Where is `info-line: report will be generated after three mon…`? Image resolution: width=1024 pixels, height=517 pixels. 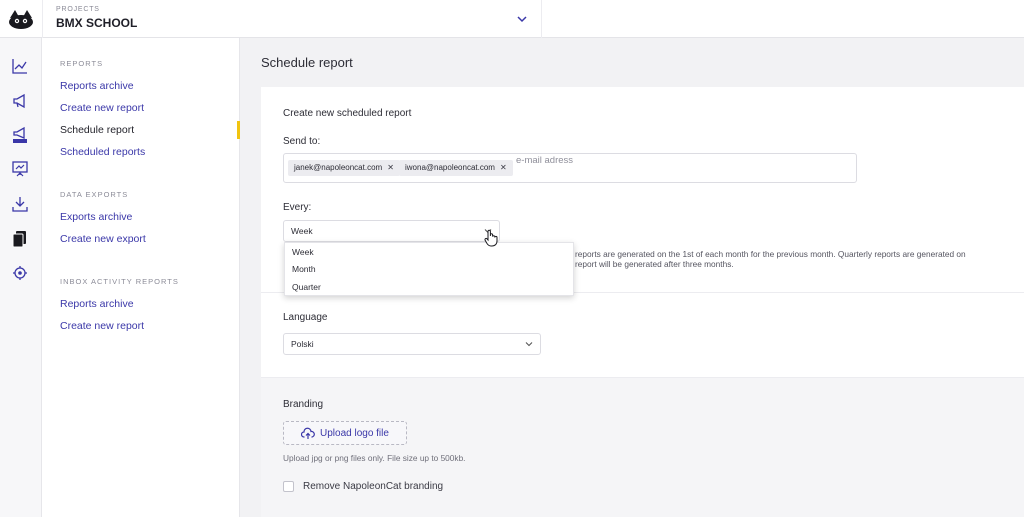
info-line: report will be generated after three mon… is located at coordinates (654, 263).